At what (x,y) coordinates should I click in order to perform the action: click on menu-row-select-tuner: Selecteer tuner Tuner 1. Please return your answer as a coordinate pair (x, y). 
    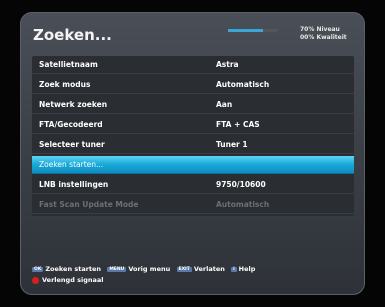
    Looking at the image, I should click on (193, 145).